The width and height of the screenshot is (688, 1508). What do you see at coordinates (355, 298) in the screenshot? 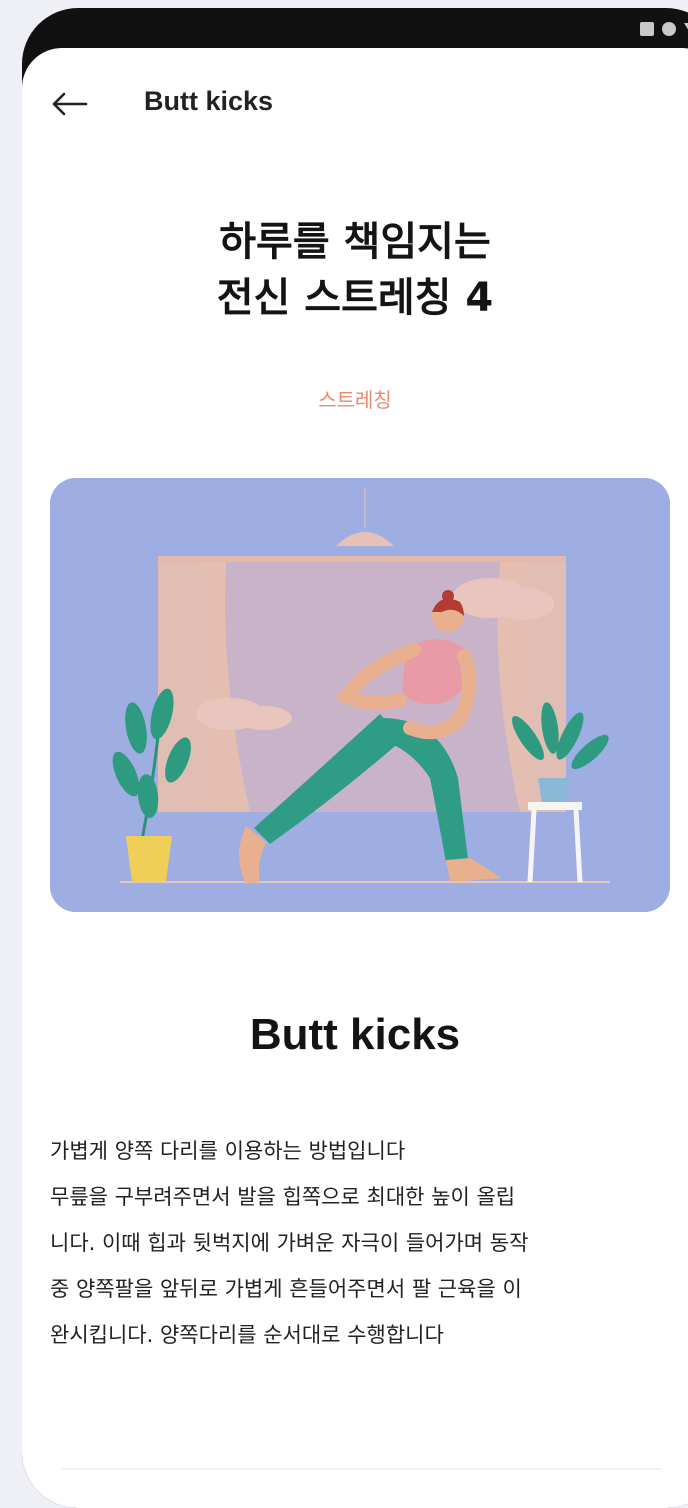
I see `program-title-line-2: 전신 스트레칭 4` at bounding box center [355, 298].